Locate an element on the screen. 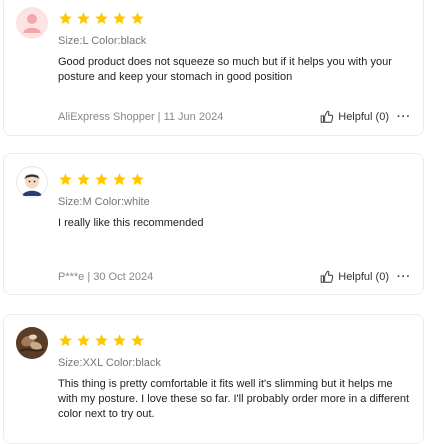 This screenshot has height=444, width=427. review-variant-info: Size:XXL Color:black is located at coordinates (109, 363).